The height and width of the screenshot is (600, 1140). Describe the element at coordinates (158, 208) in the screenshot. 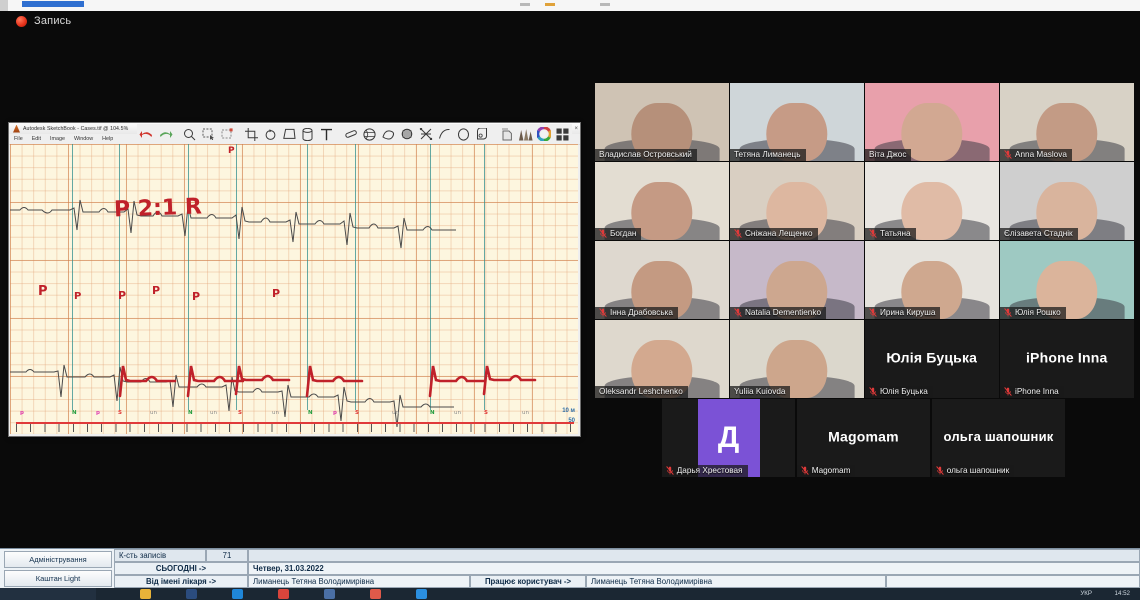

I see `ecg-annotation-ratio: P 2:1 R` at that location.